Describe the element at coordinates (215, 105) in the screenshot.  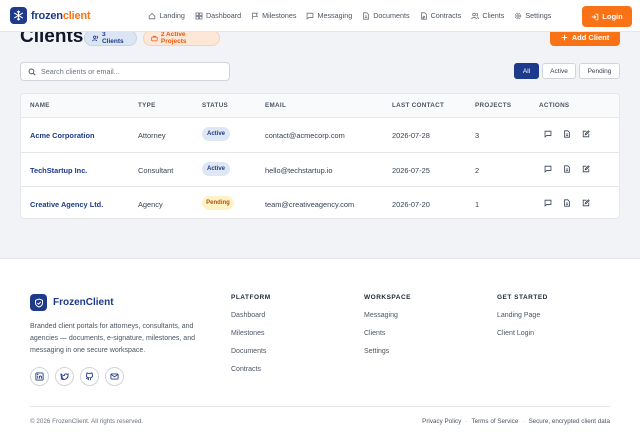
I see `column-header-status: STATUS` at that location.